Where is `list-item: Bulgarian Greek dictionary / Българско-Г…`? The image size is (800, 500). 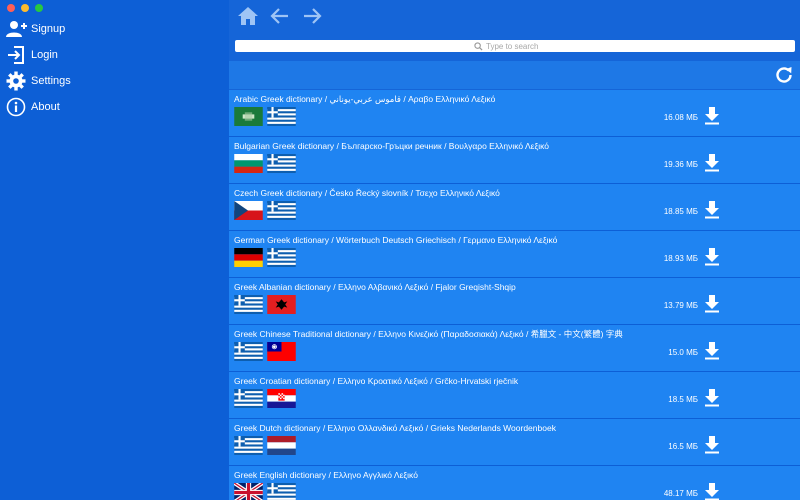
list-item: Bulgarian Greek dictionary / Българско-Г… is located at coordinates (514, 160).